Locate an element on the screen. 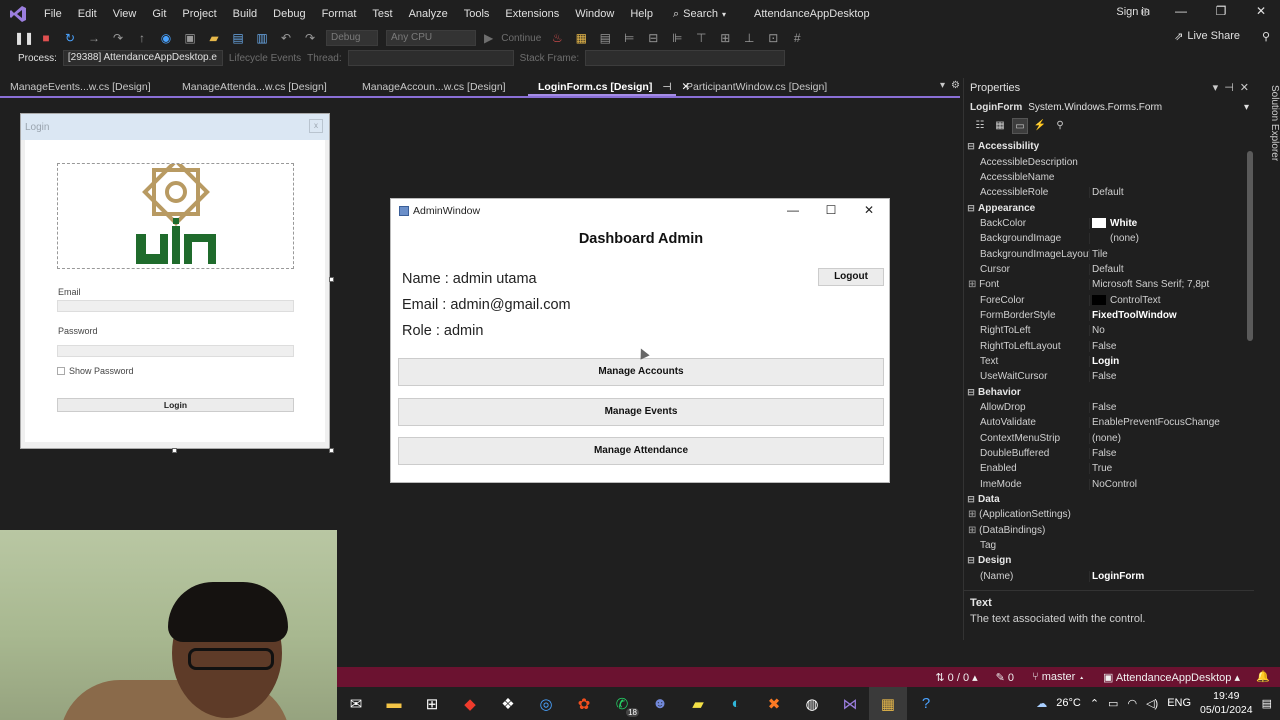 The width and height of the screenshot is (1280, 720). restart-icon: ↻ is located at coordinates (70, 38).